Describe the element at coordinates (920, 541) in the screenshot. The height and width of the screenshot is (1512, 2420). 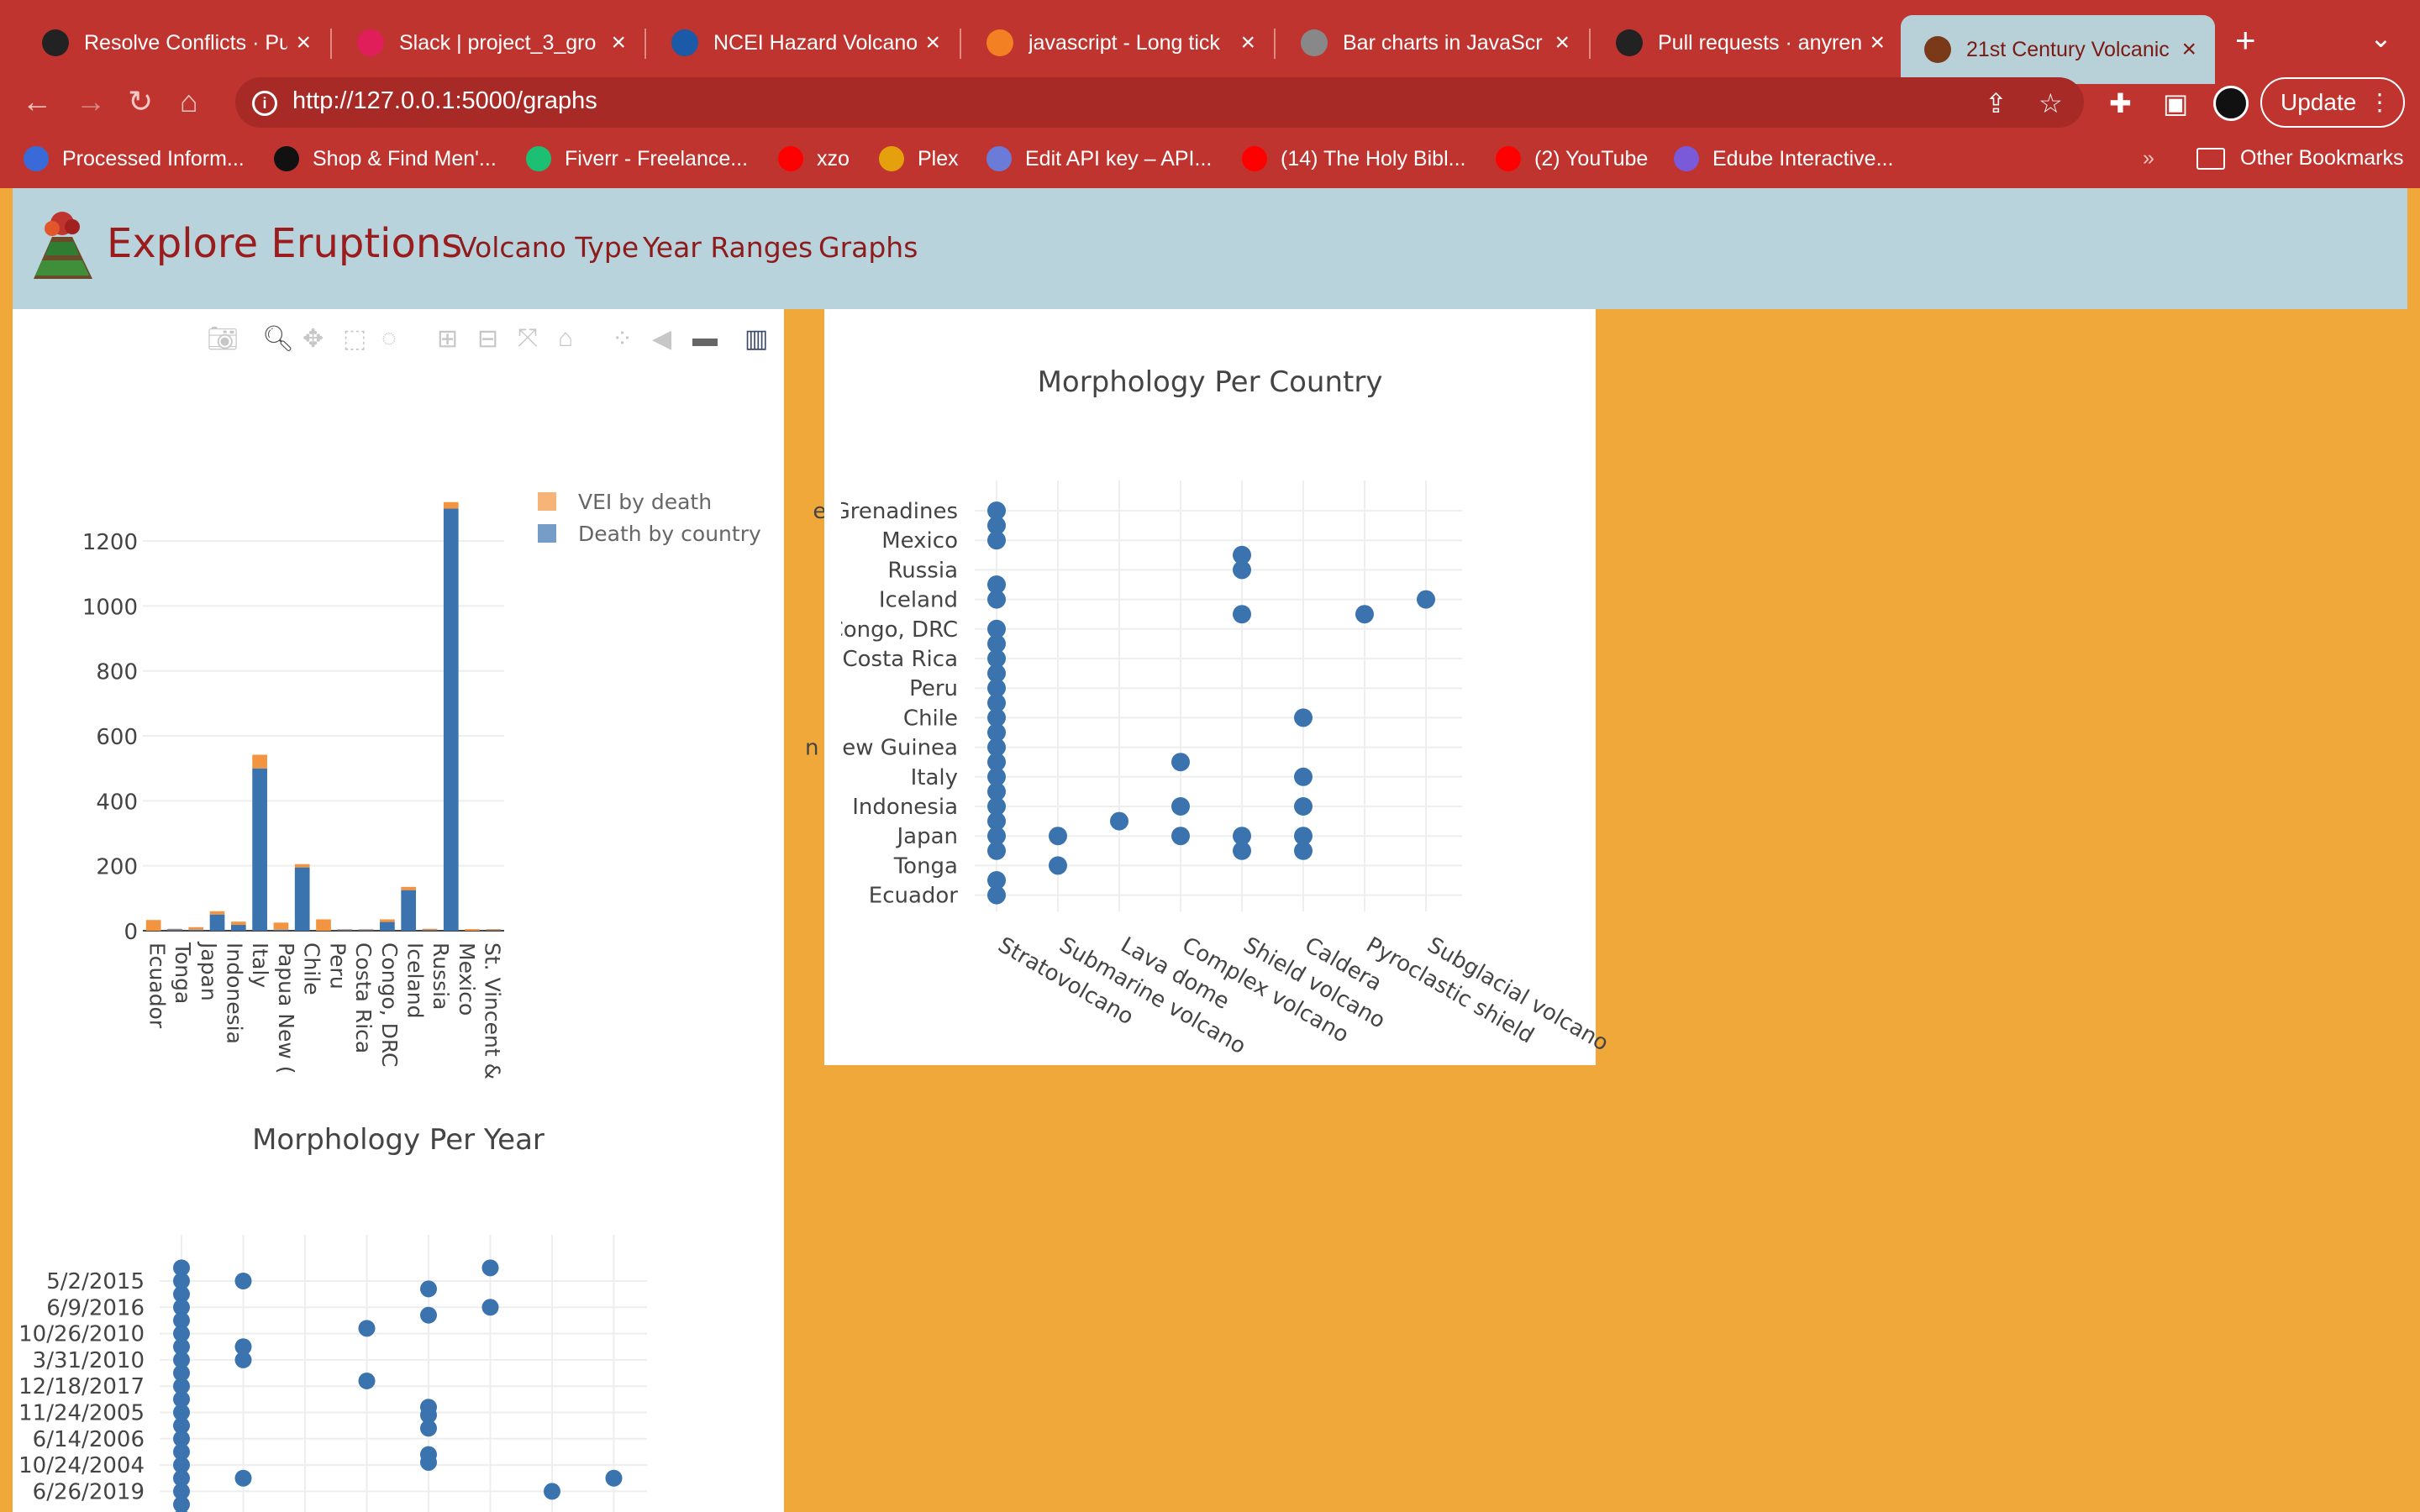
I see `y-tick-label: Mexico` at that location.